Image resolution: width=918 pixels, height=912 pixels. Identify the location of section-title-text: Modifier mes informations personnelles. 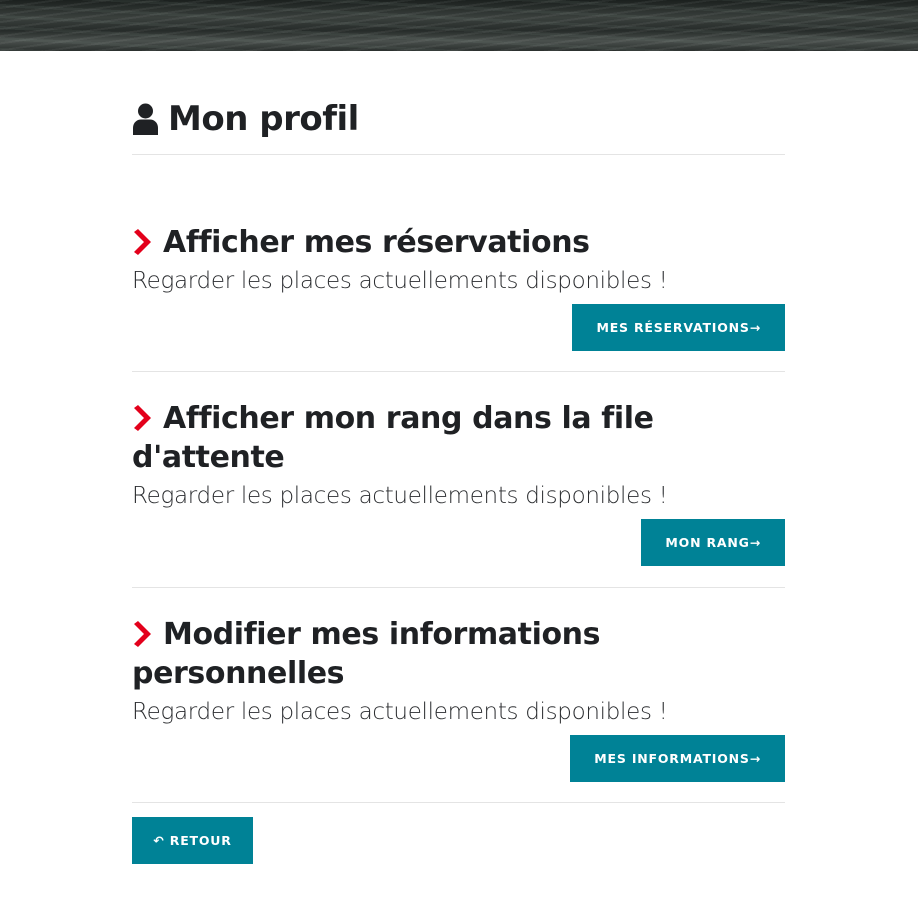
(366, 654).